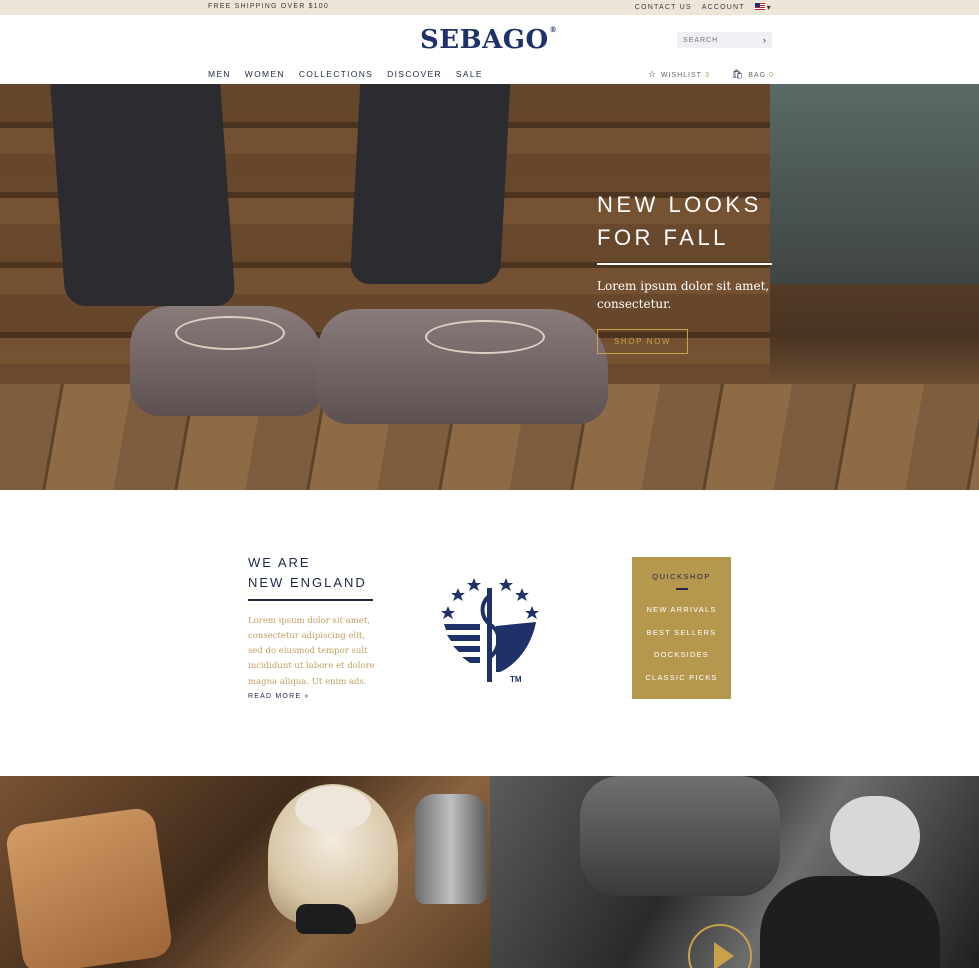 Image resolution: width=979 pixels, height=968 pixels. Describe the element at coordinates (265, 74) in the screenshot. I see `nav-women: WOMEN` at that location.